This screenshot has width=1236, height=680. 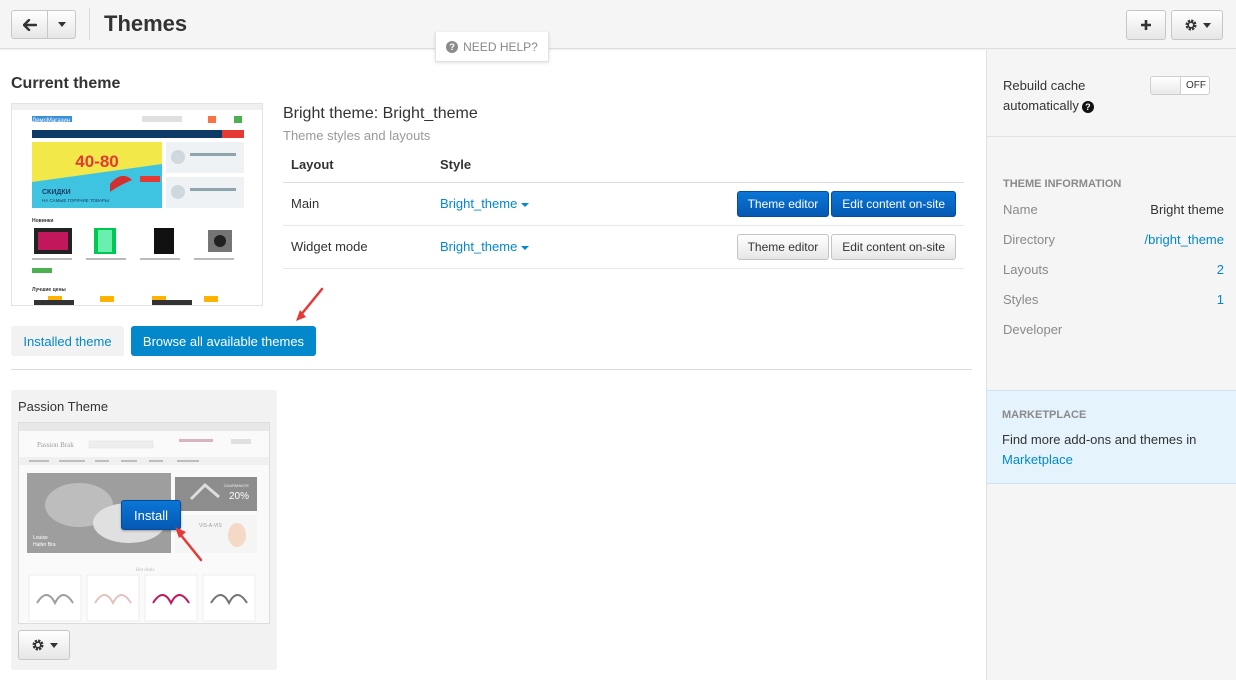 What do you see at coordinates (1020, 209) in the screenshot?
I see `info-key: Name` at bounding box center [1020, 209].